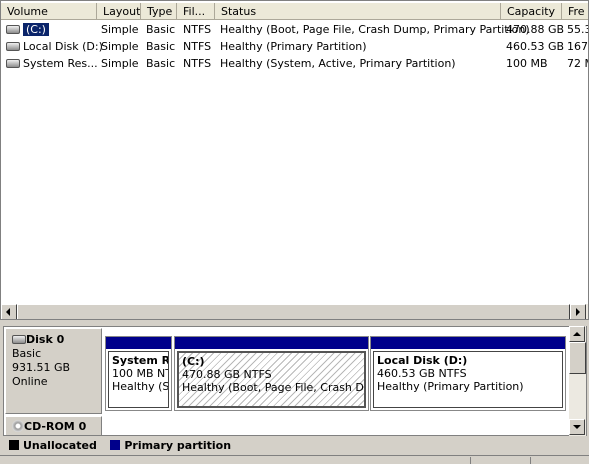 Image resolution: width=589 pixels, height=464 pixels. I want to click on volume-name-selected: (C:), so click(36, 29).